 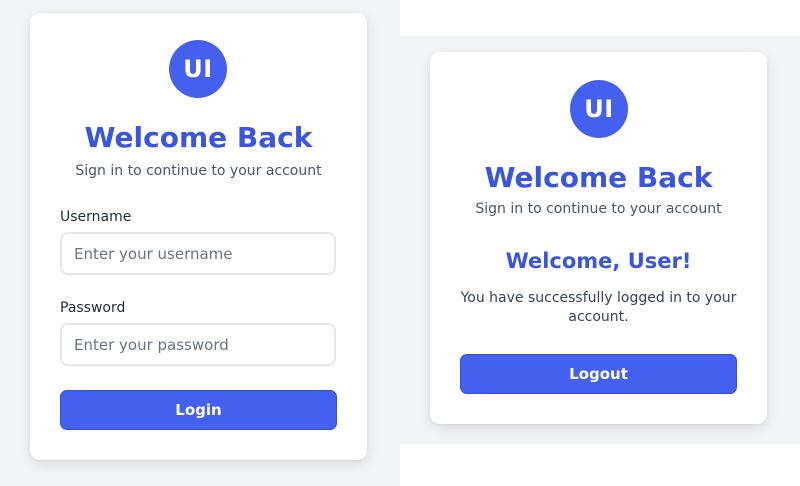 I want to click on password-input, so click(x=198, y=344).